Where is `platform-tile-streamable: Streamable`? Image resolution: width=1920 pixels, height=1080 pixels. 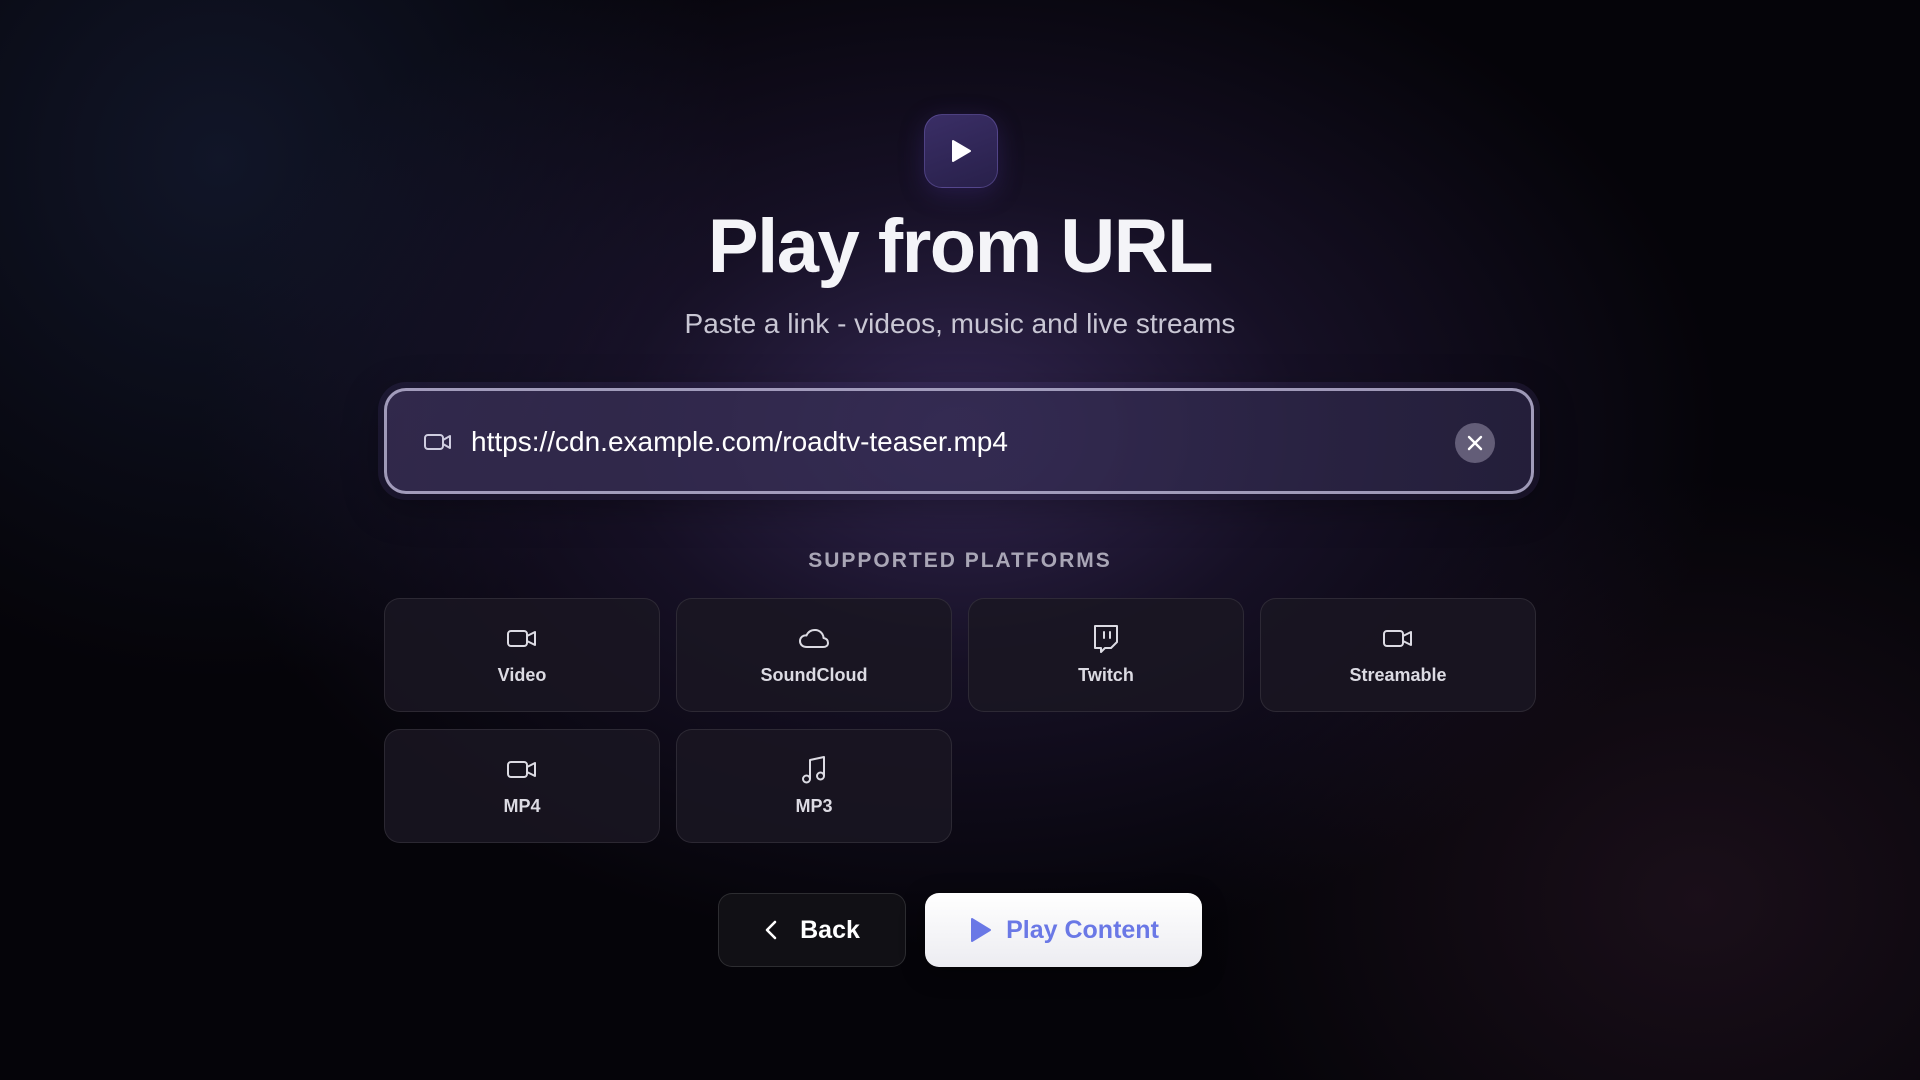 platform-tile-streamable: Streamable is located at coordinates (1398, 655).